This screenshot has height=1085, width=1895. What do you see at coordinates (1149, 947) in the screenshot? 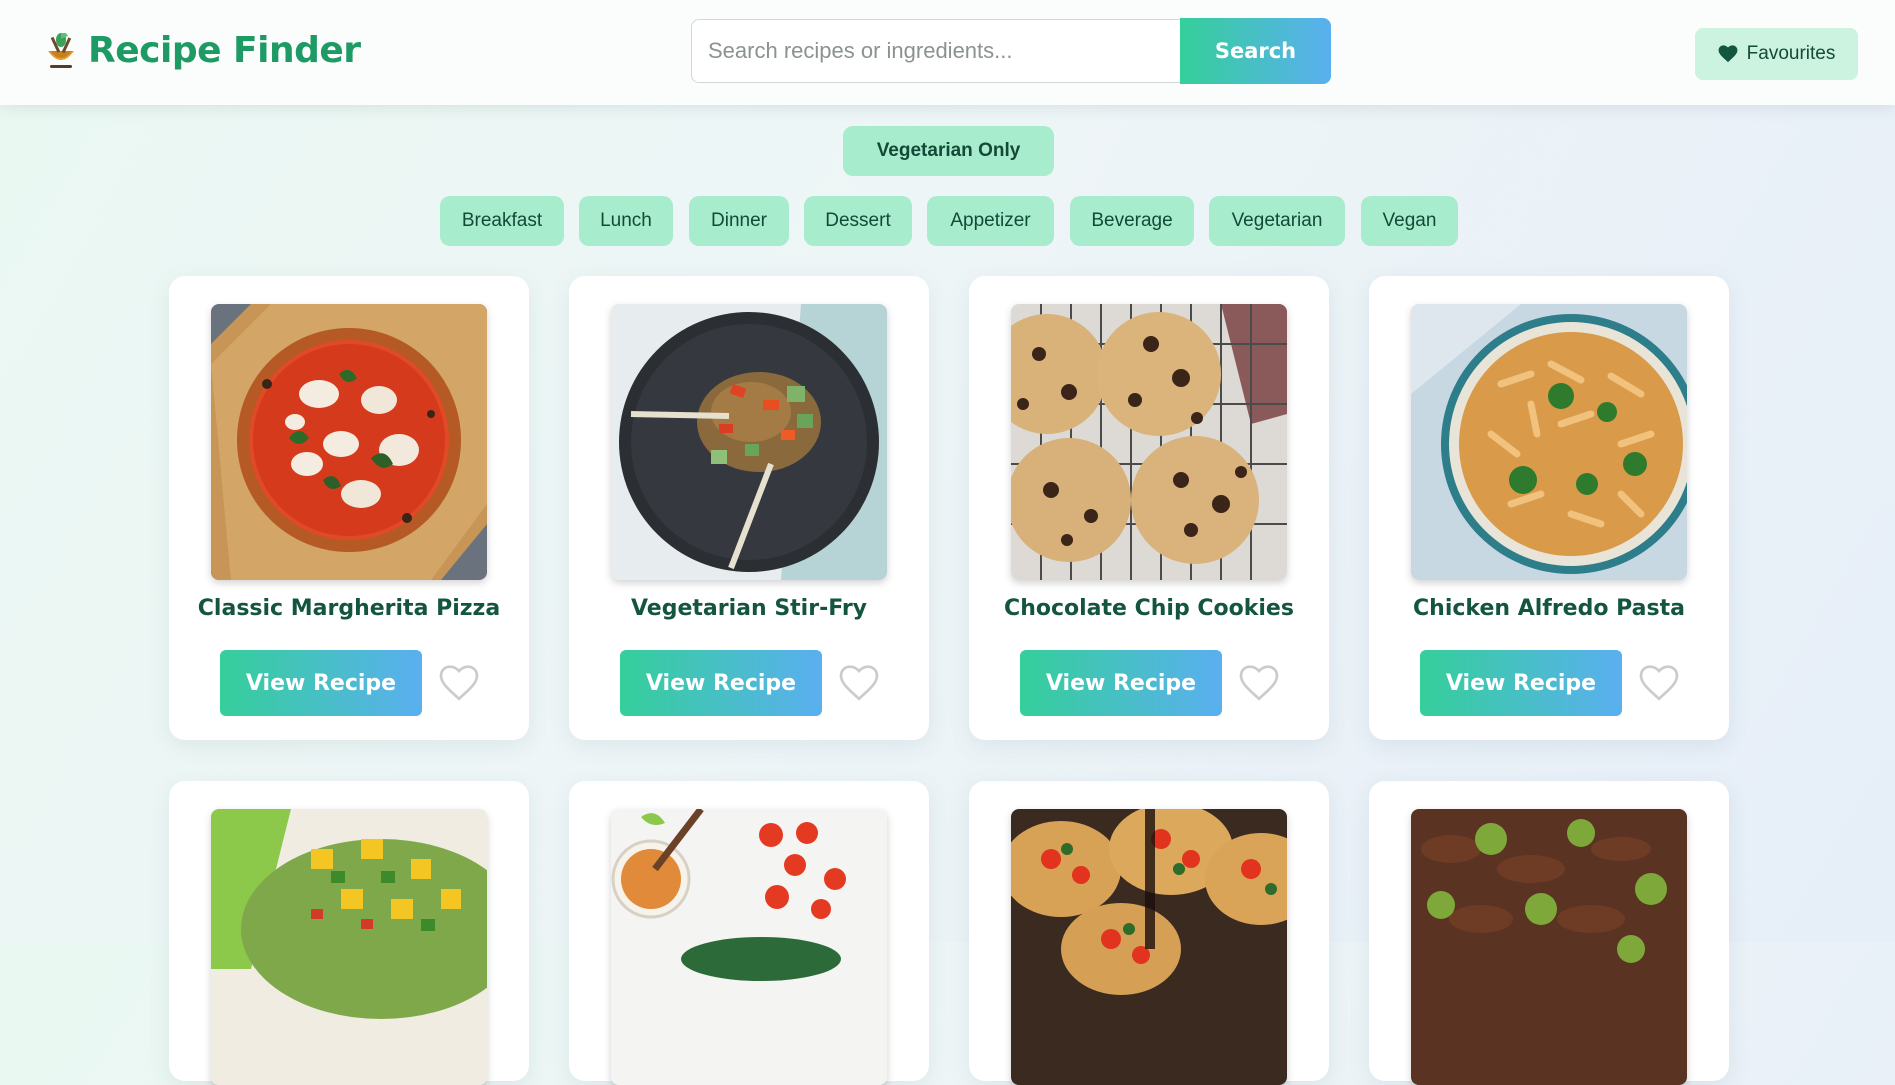
I see `bruschetta-photo` at bounding box center [1149, 947].